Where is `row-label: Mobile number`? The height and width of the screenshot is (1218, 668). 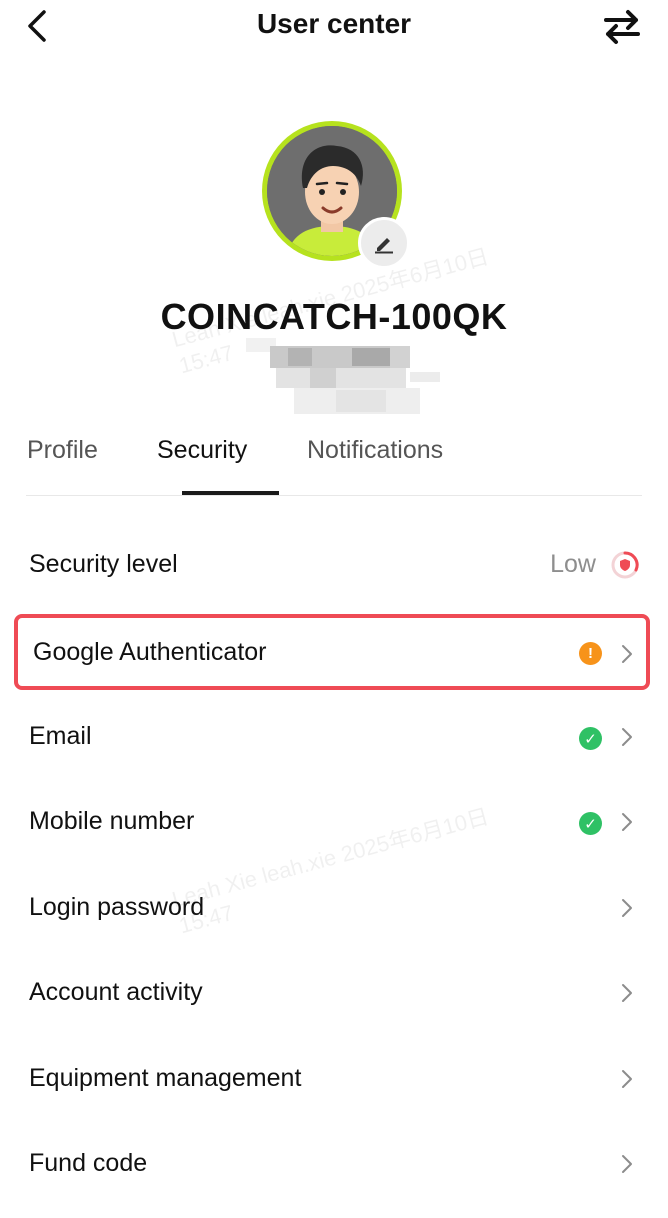
row-label: Mobile number is located at coordinates (112, 821).